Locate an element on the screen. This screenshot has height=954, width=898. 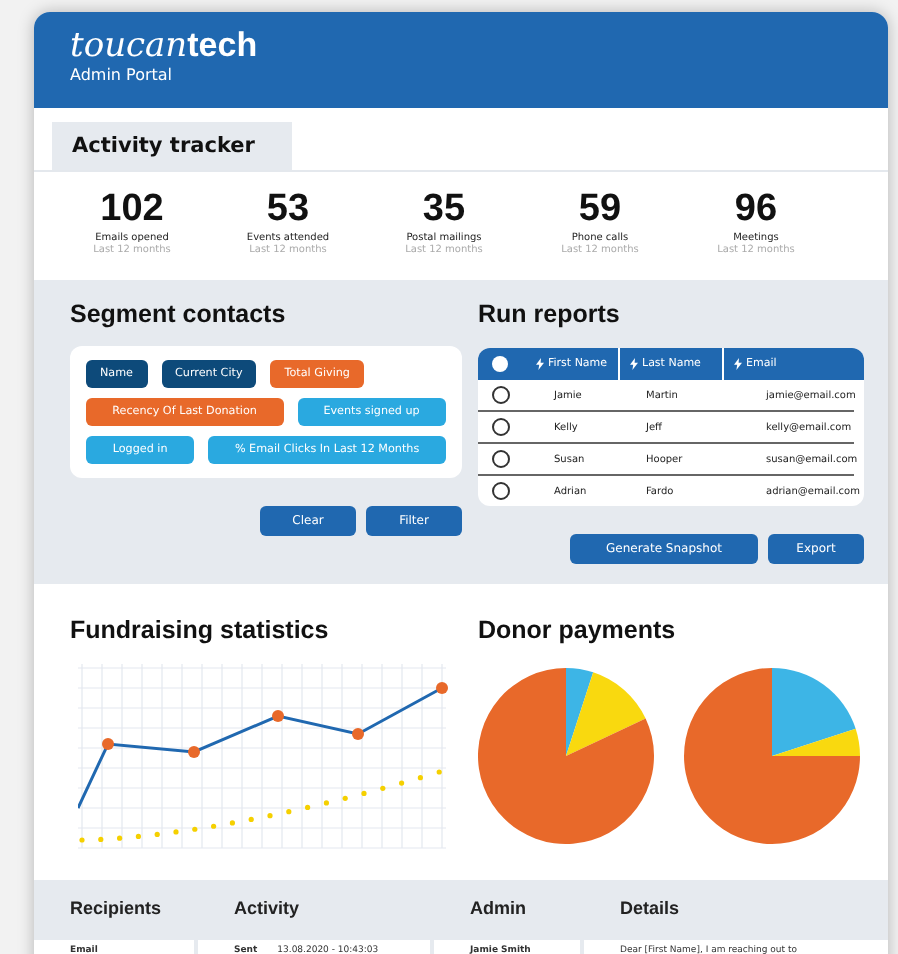
stat-value: 96 is located at coordinates (756, 210).